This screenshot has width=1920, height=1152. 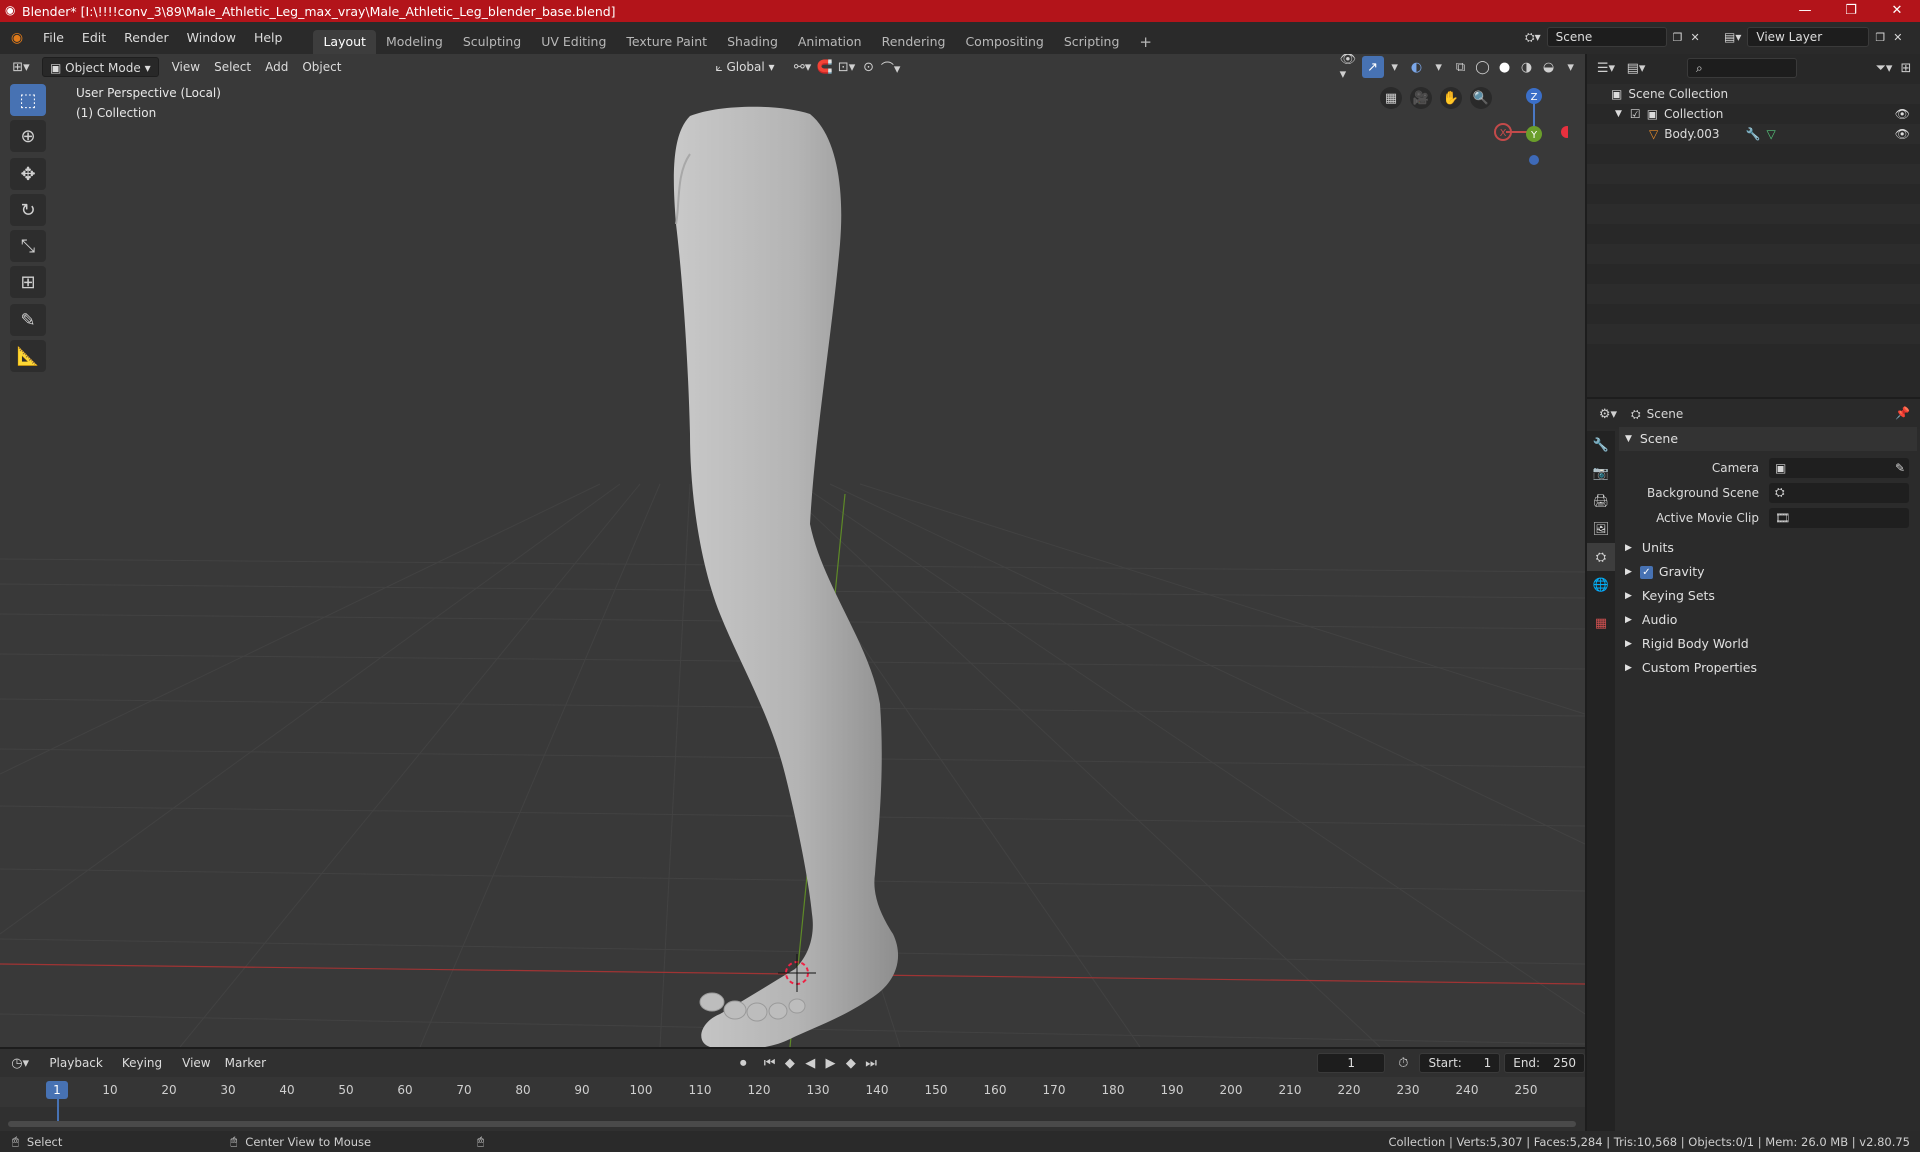 What do you see at coordinates (1351, 68) in the screenshot?
I see `visibility-icon: 👁▾` at bounding box center [1351, 68].